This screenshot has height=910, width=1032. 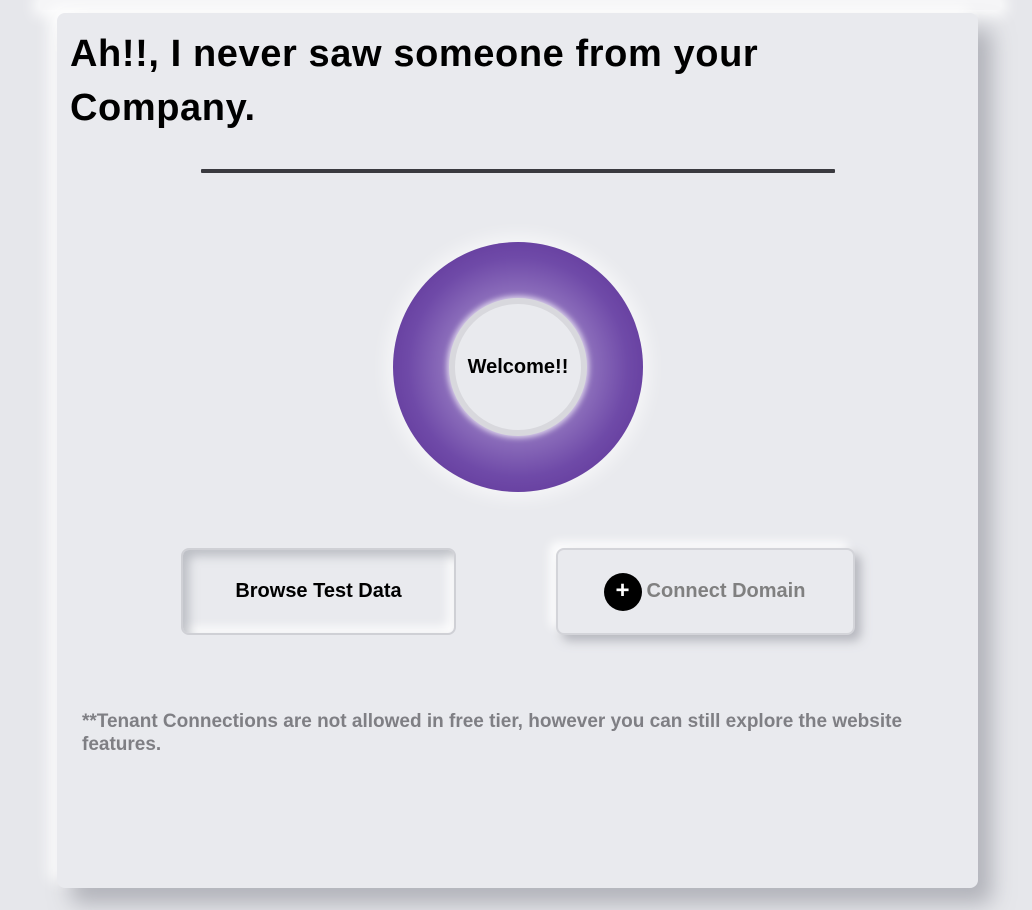 I want to click on connect-domain-button: + Connect Domain, so click(x=705, y=591).